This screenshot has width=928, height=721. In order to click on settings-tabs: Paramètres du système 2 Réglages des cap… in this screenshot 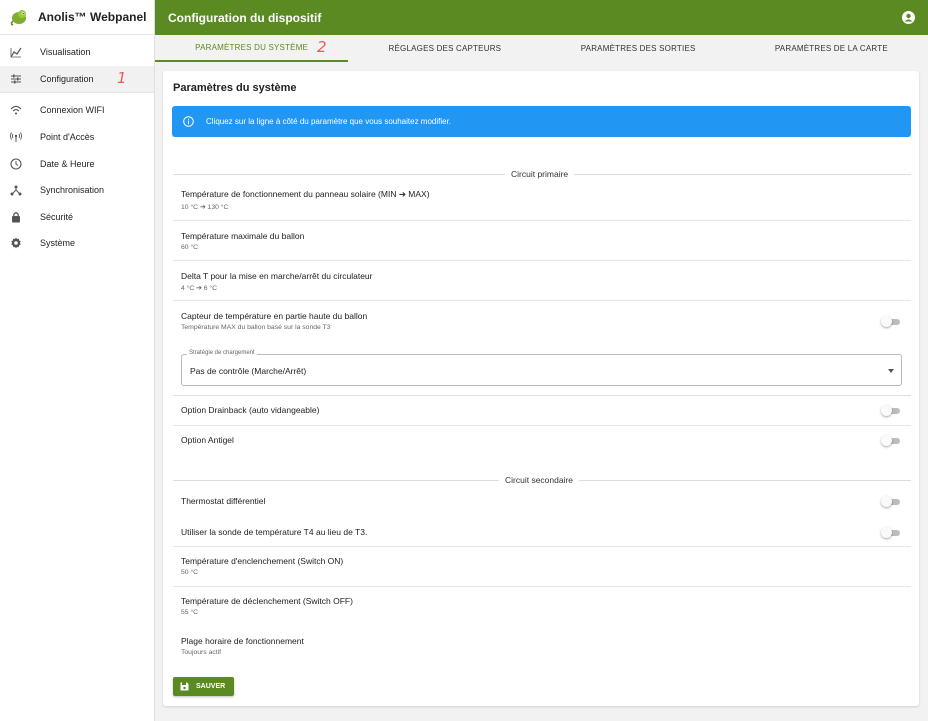, I will do `click(541, 48)`.